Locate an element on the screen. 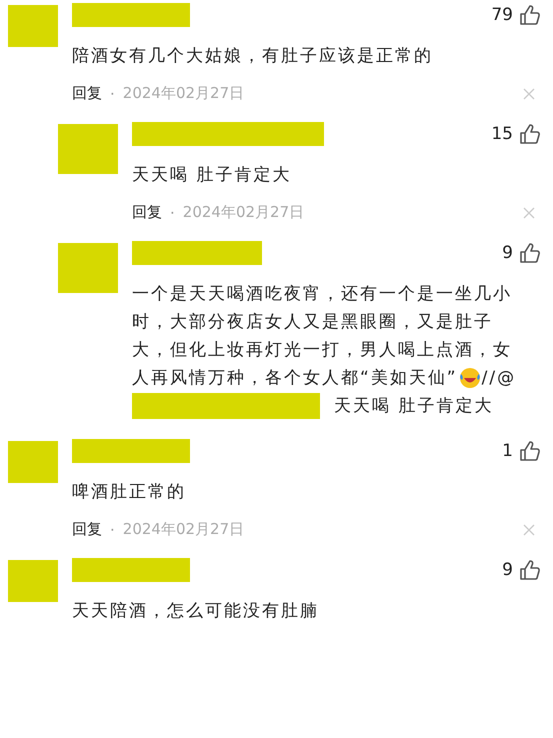  like-count: 1 is located at coordinates (507, 451).